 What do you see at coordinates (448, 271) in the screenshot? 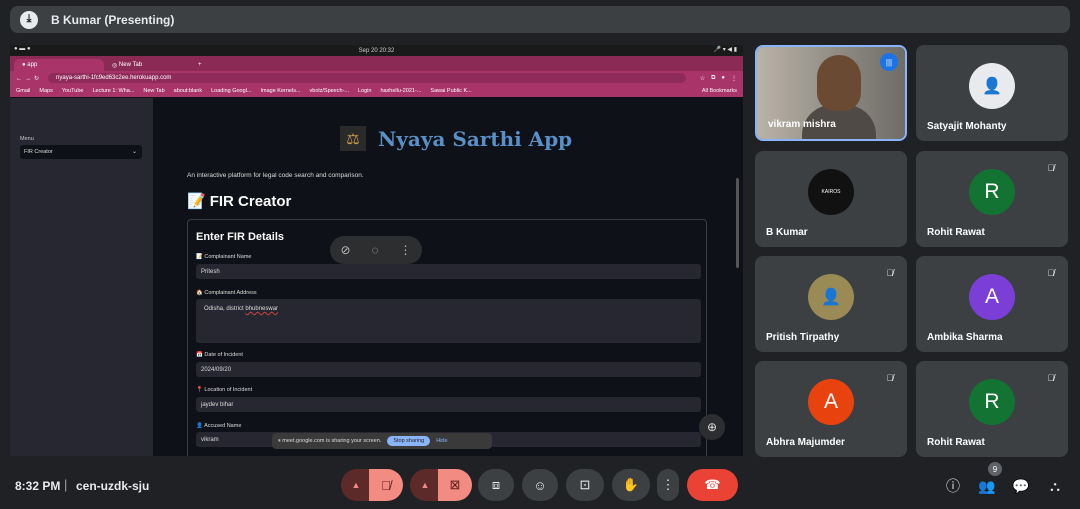
I see `complainant-name-input: Pritesh` at bounding box center [448, 271].